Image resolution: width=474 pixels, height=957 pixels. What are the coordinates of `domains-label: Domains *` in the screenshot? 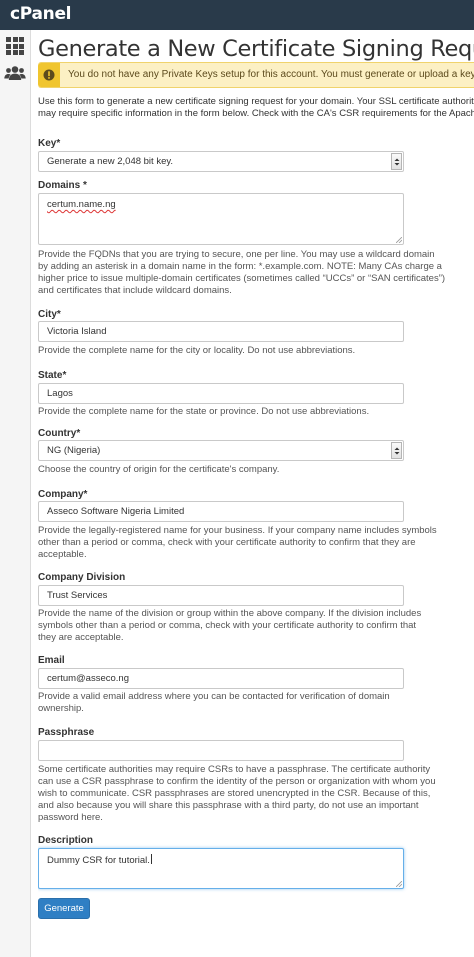 It's located at (62, 185).